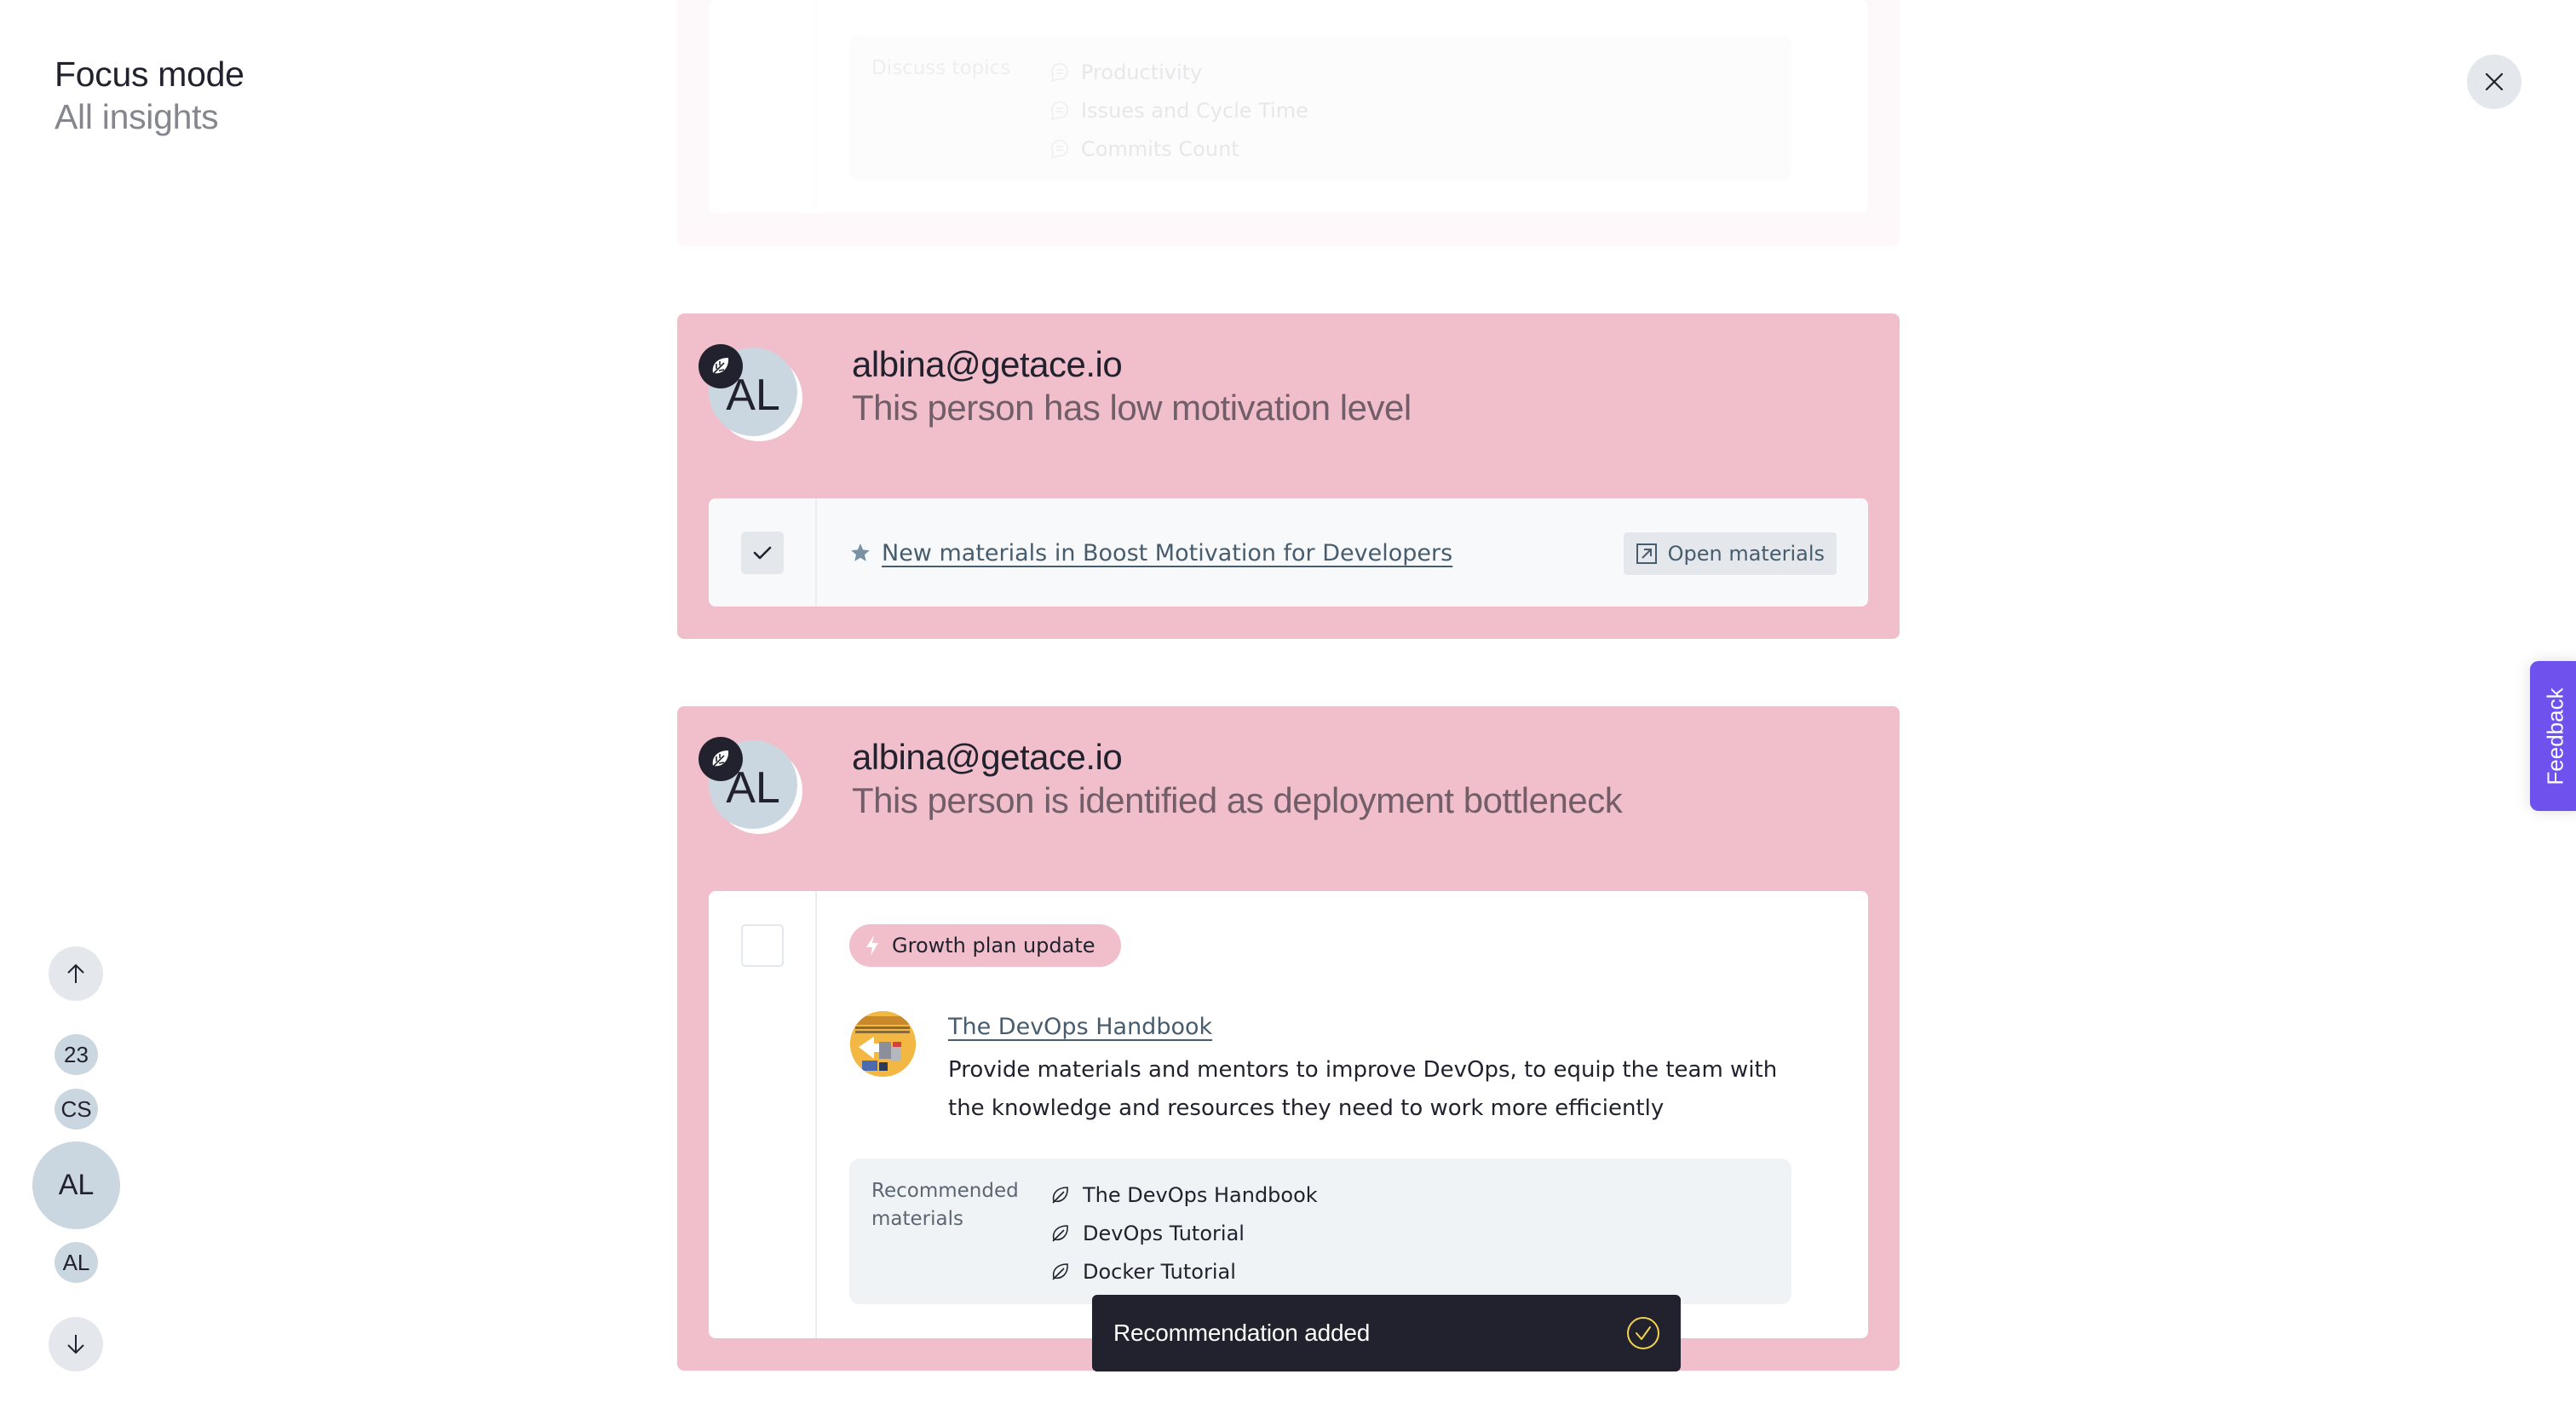  I want to click on toast-message: Recommendation added, so click(1242, 1333).